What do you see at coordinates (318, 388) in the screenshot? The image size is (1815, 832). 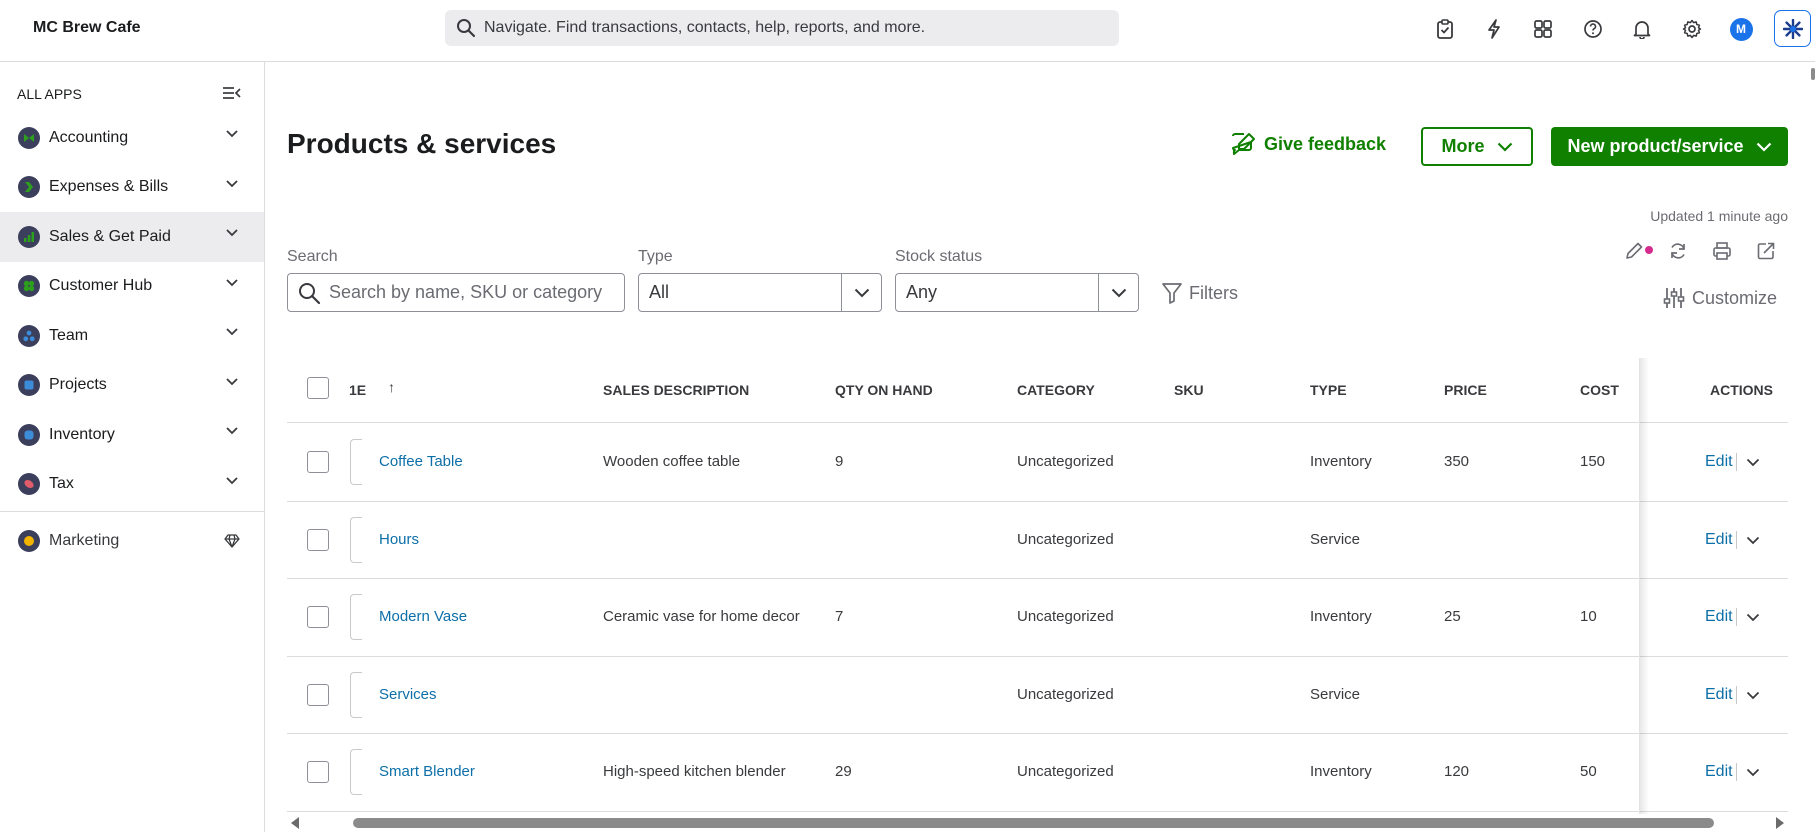 I see `select-all-checkbox` at bounding box center [318, 388].